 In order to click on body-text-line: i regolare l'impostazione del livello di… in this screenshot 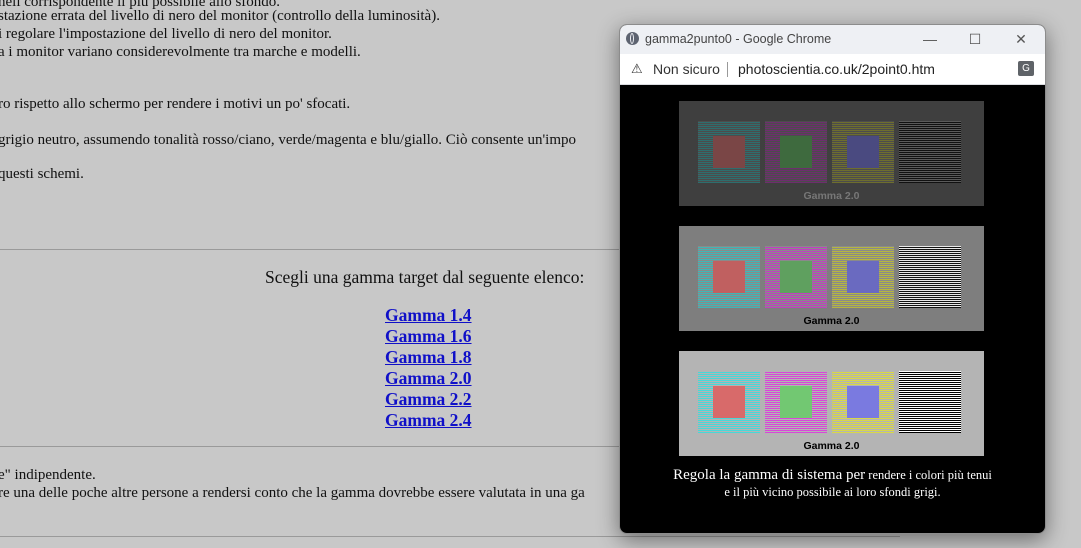, I will do `click(166, 34)`.